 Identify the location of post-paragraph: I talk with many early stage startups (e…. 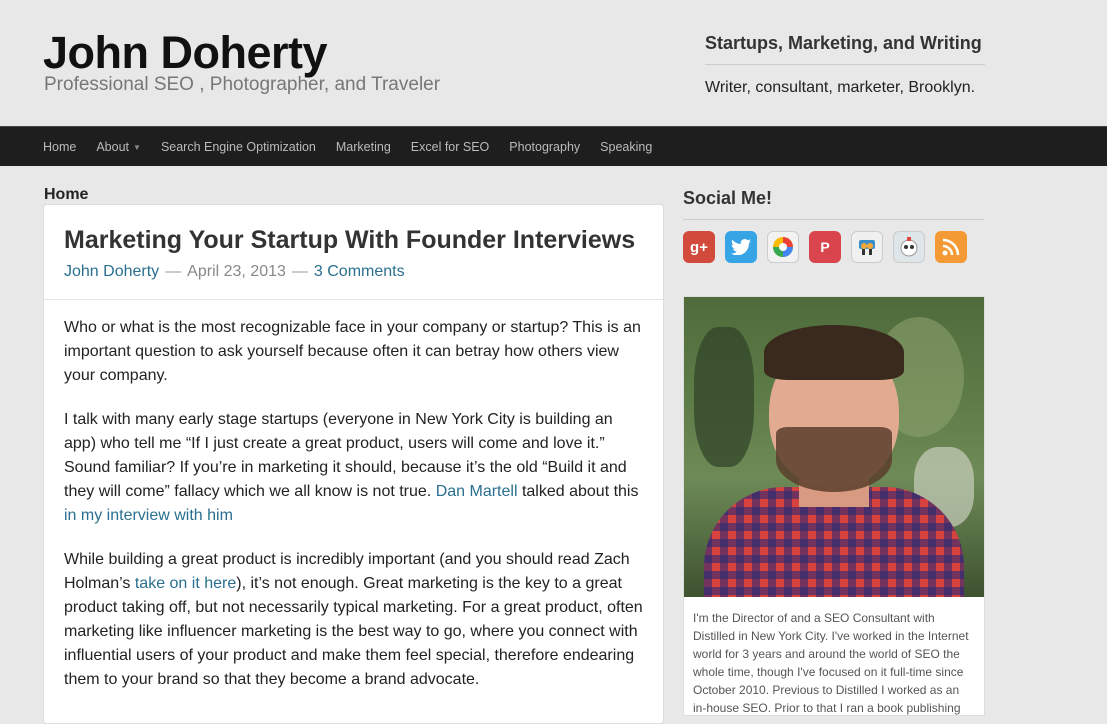
(353, 468).